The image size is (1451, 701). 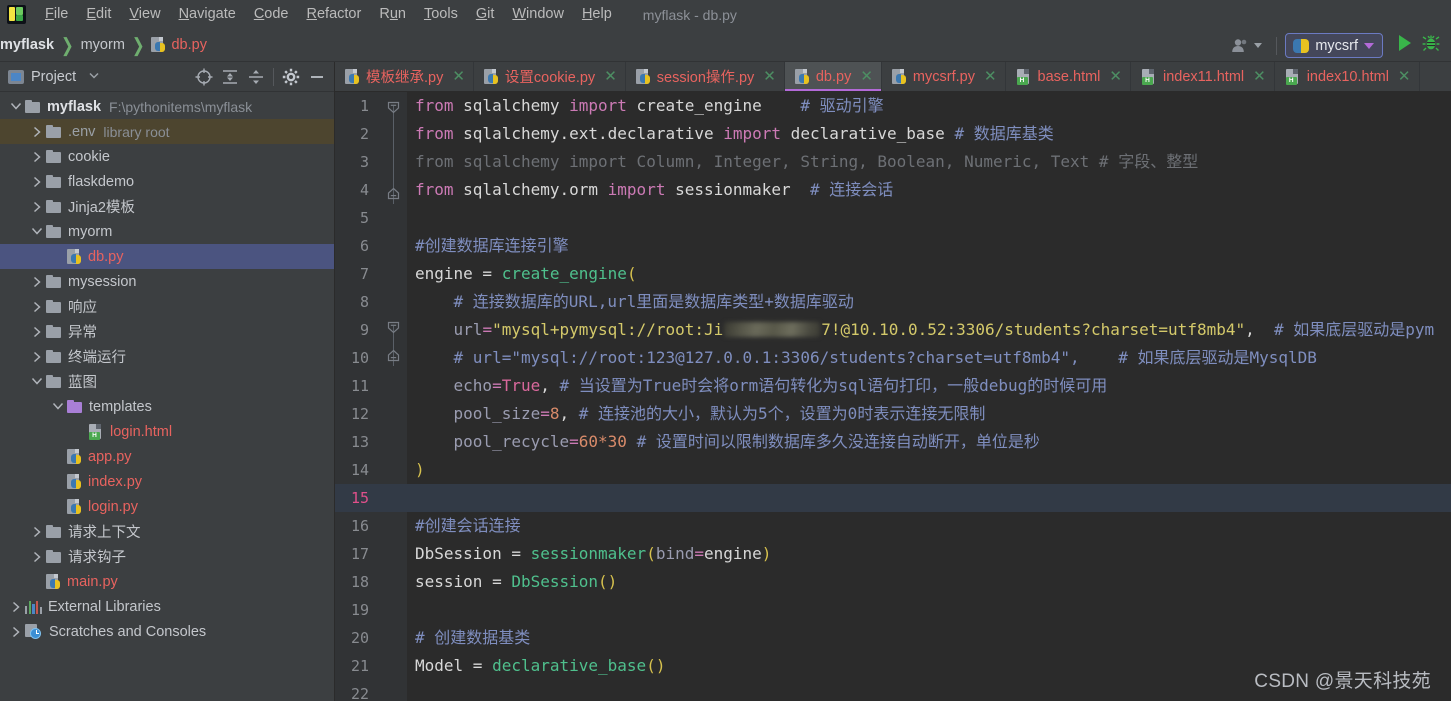 I want to click on tree-node-label: myflask, so click(x=74, y=106).